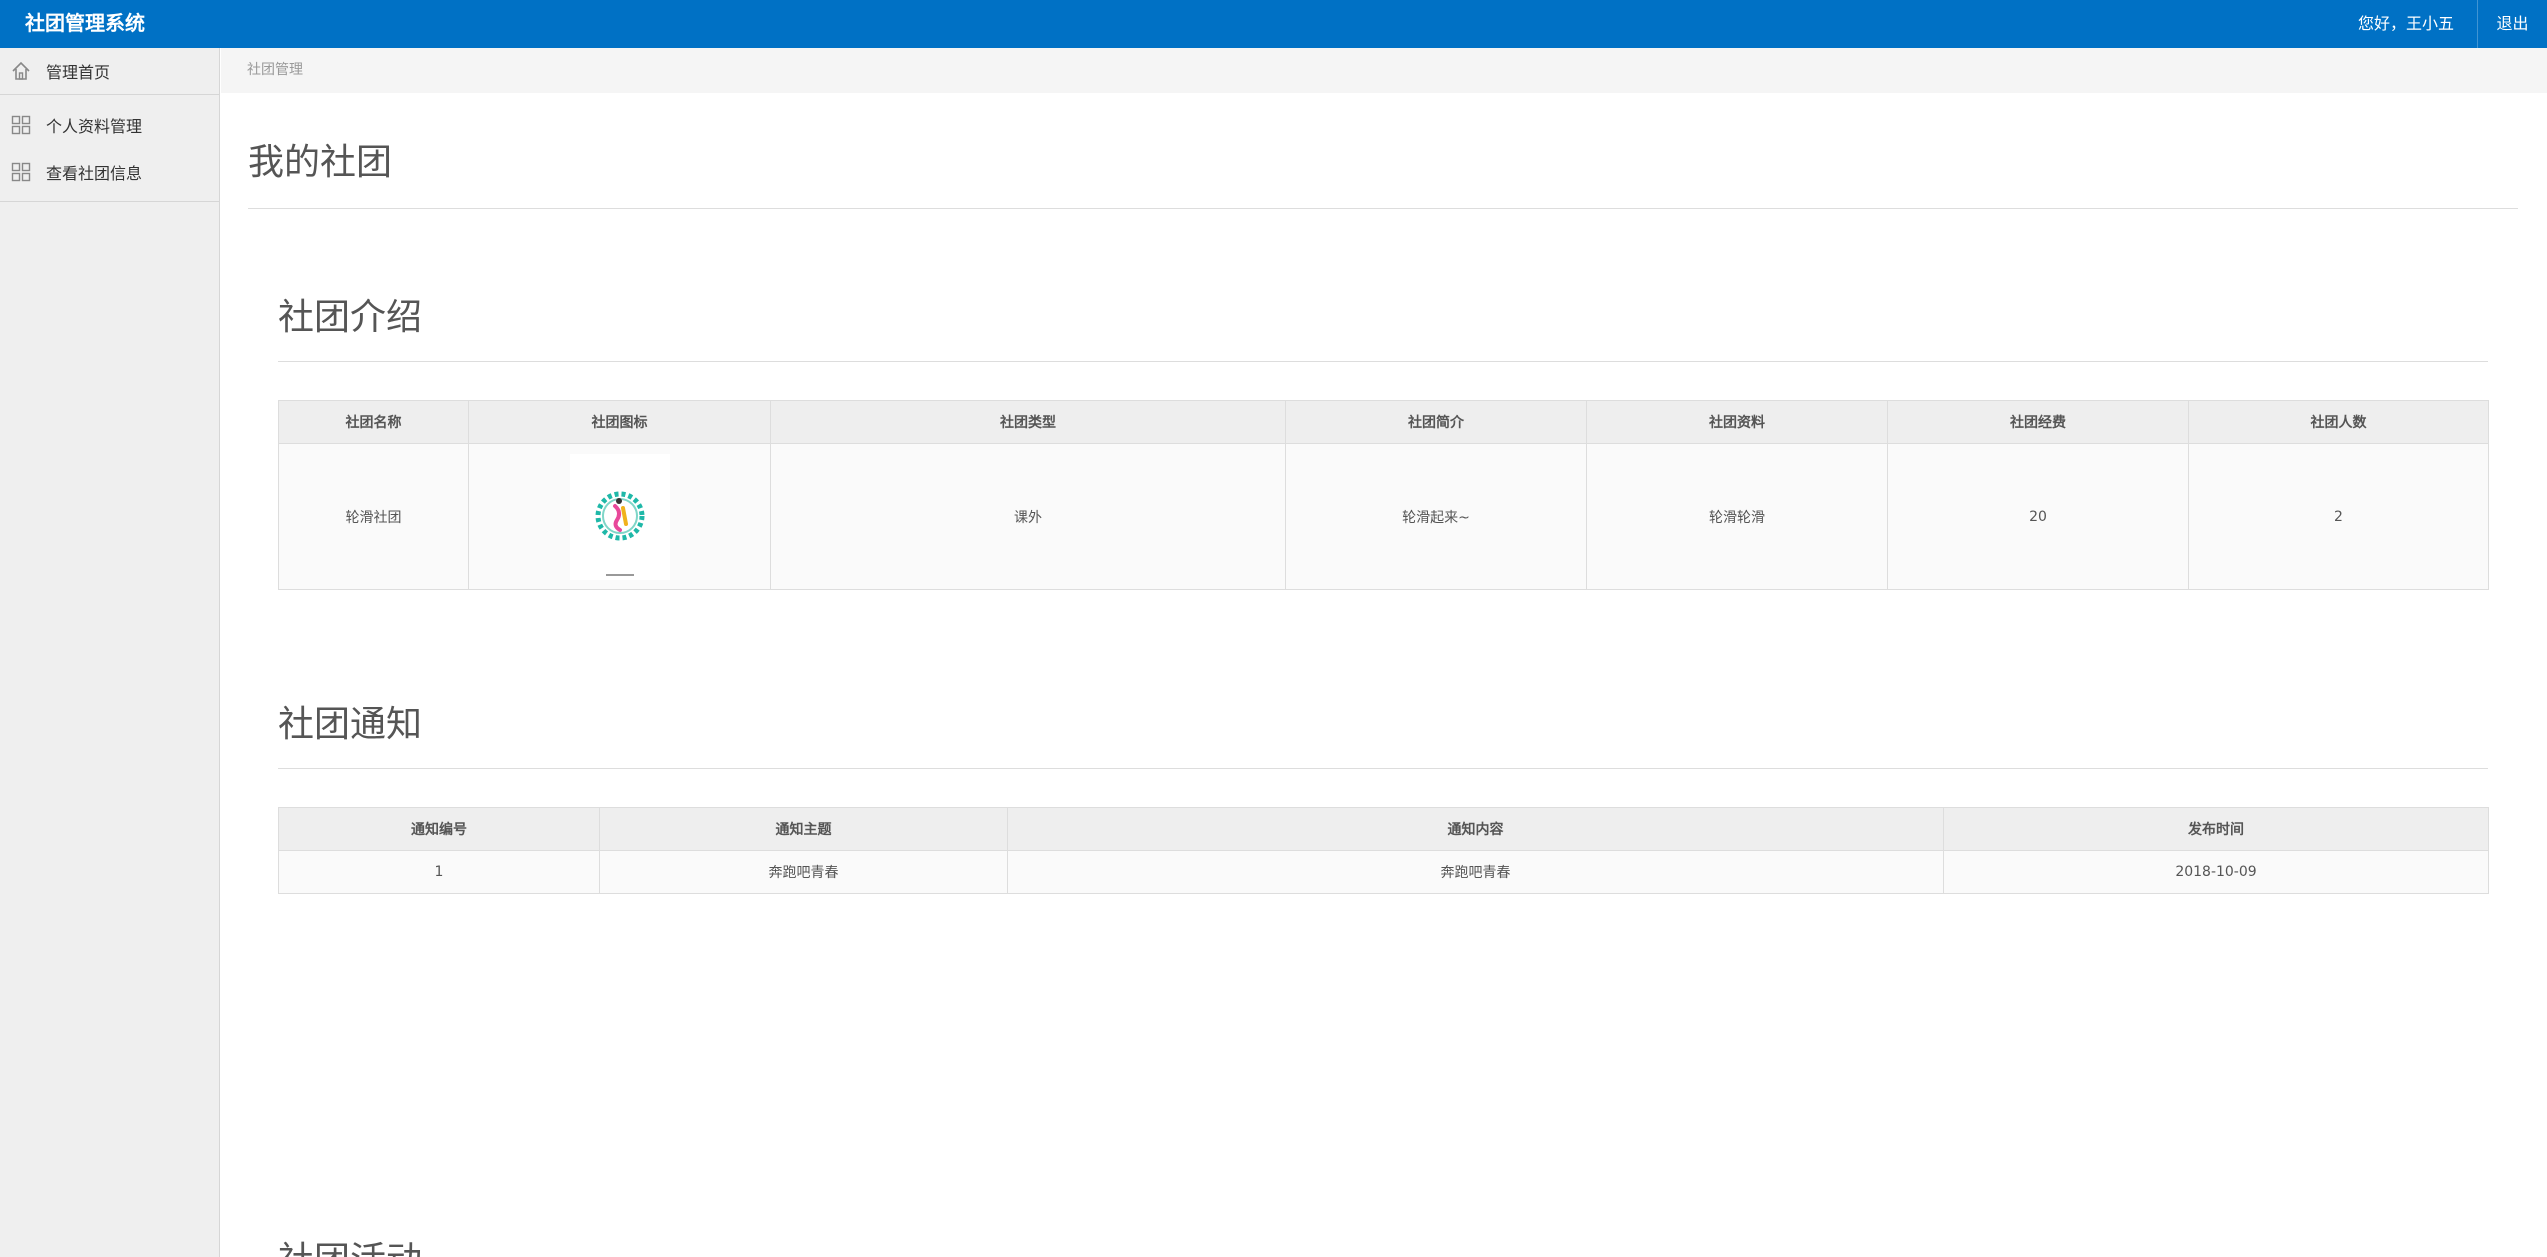 The width and height of the screenshot is (2547, 1257). I want to click on breadcrumb: 社团管理, so click(1384, 70).